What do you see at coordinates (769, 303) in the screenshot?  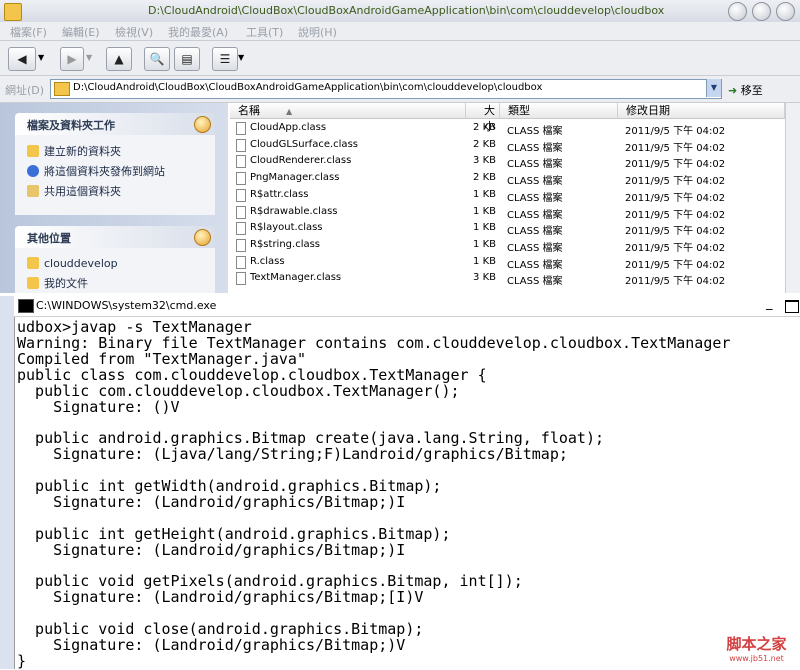 I see `cmd-minimize-button: _` at bounding box center [769, 303].